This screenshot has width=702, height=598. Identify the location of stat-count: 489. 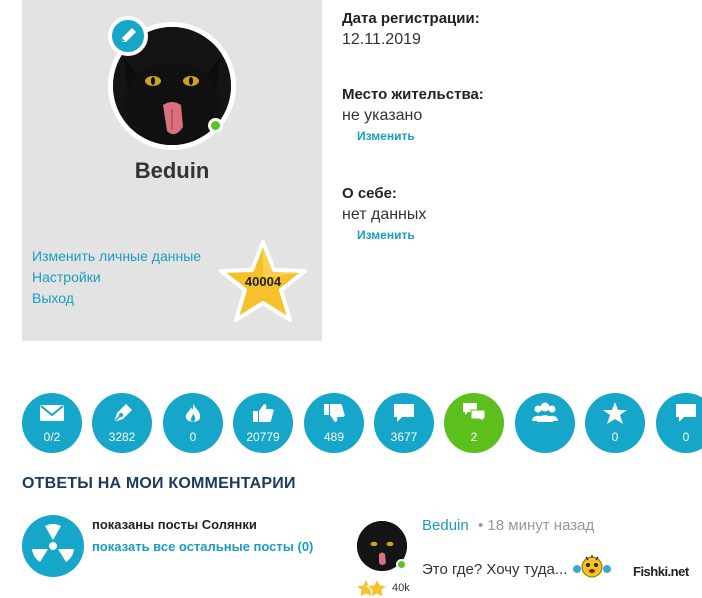
(334, 437).